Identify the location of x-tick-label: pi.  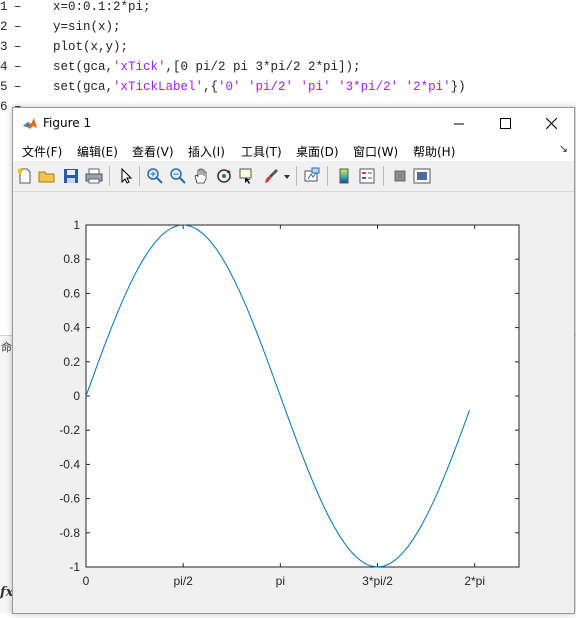
(280, 581).